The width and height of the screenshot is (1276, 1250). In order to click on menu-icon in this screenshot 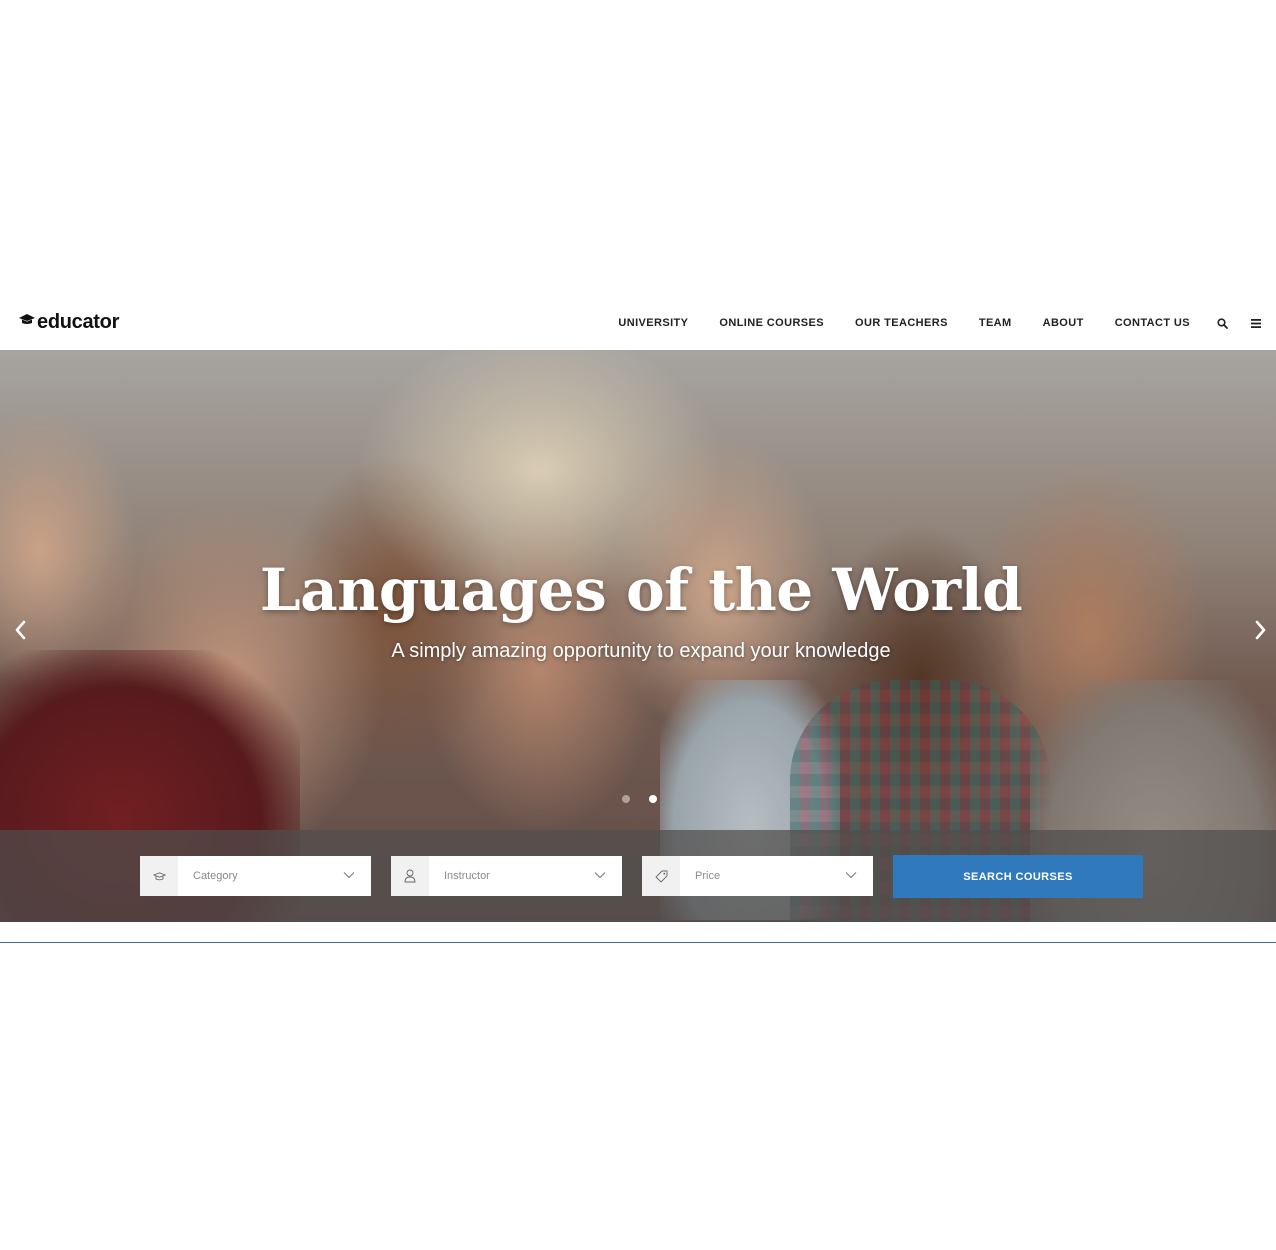, I will do `click(1256, 323)`.